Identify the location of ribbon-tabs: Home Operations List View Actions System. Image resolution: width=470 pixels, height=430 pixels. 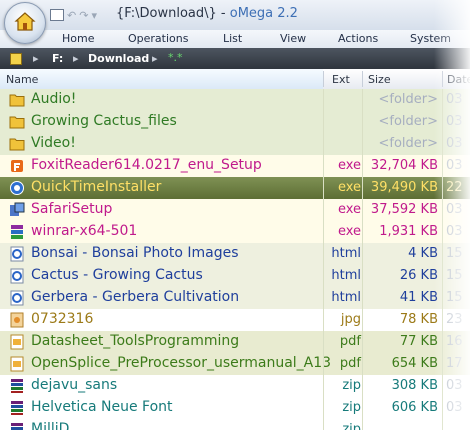
(235, 39).